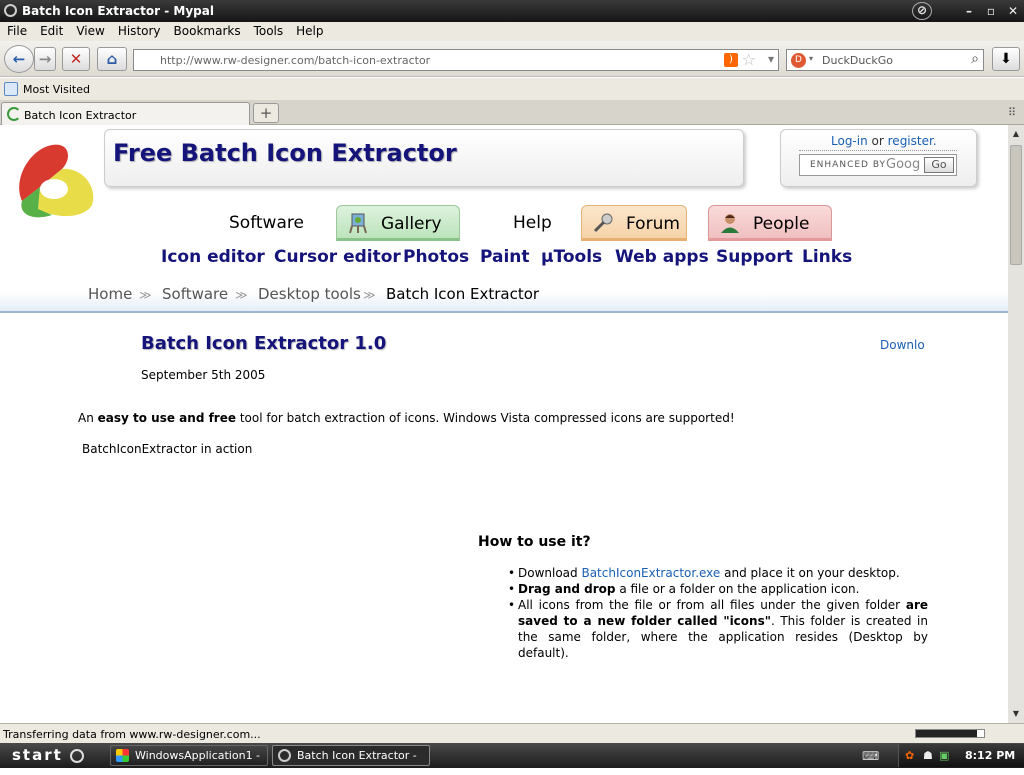  Describe the element at coordinates (928, 755) in the screenshot. I see `tray-ghost-icon: ☗` at that location.